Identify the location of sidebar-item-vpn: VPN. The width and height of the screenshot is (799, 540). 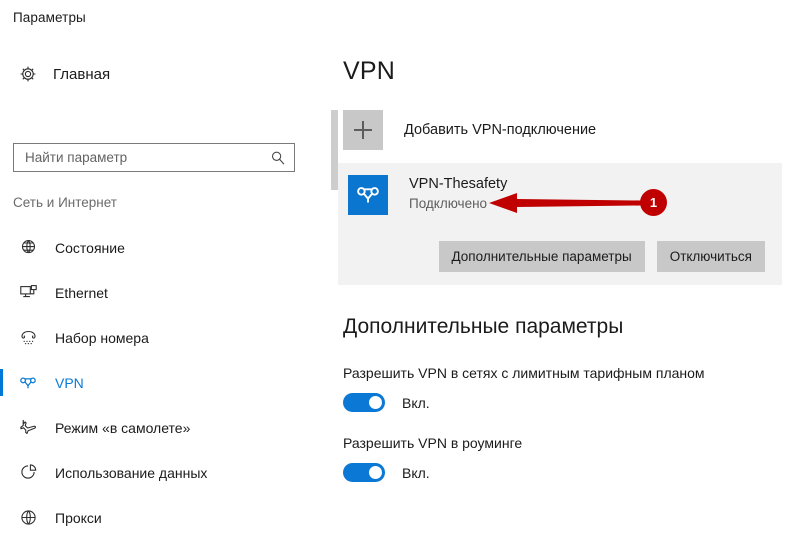
(165, 382).